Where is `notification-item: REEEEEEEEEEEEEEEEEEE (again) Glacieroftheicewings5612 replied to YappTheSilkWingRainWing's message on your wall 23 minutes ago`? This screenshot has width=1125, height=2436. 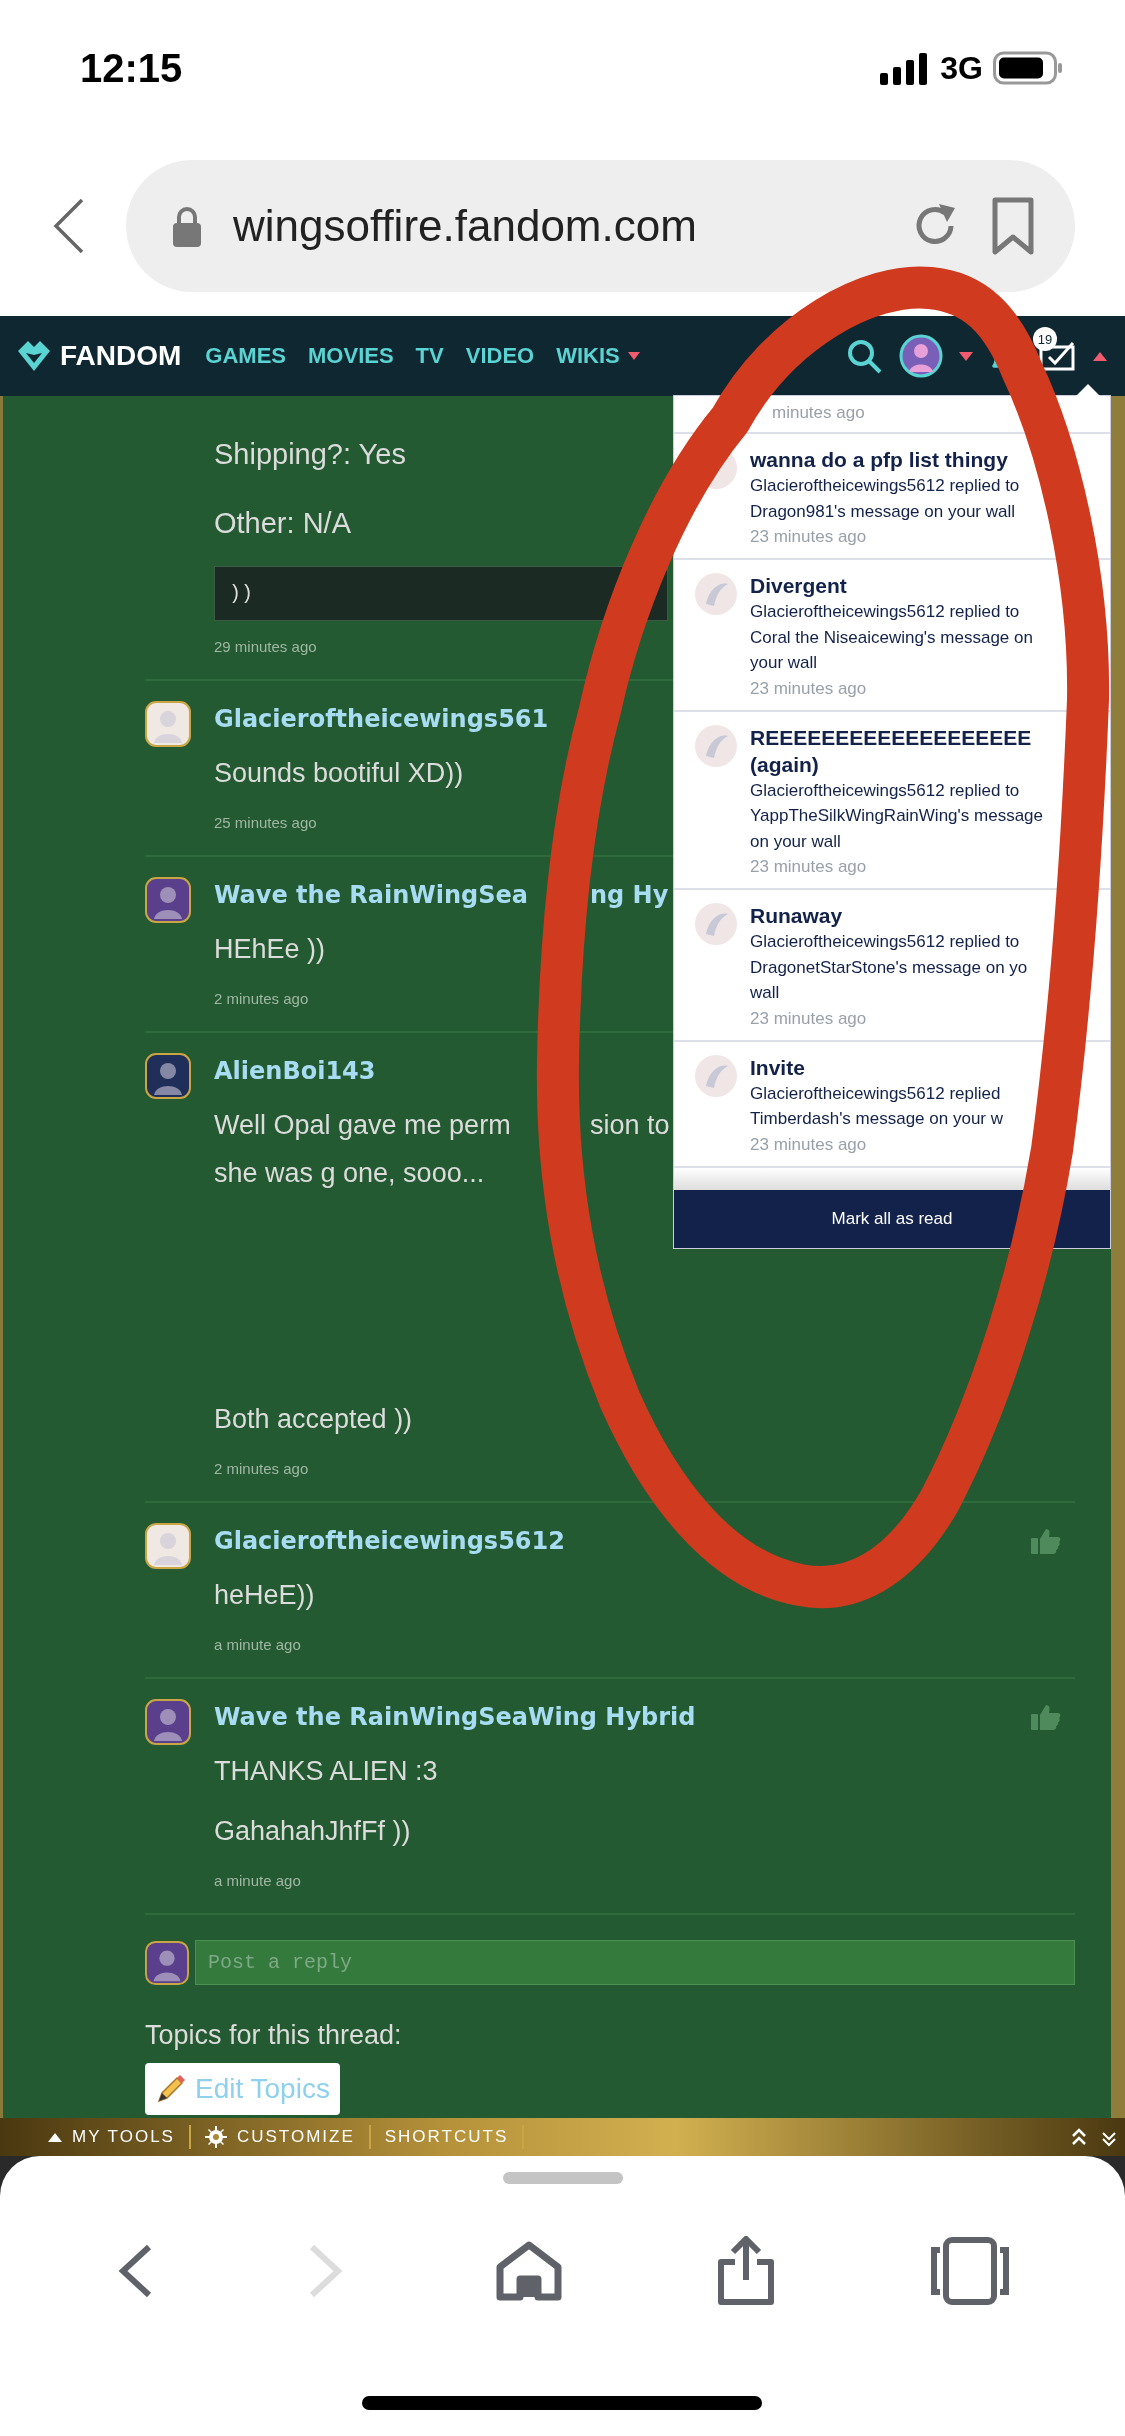 notification-item: REEEEEEEEEEEEEEEEEEE (again) Glacieroftheicewings5612 replied to YappTheSilkWingRainWing's message on your wall 23 minutes ago is located at coordinates (892, 800).